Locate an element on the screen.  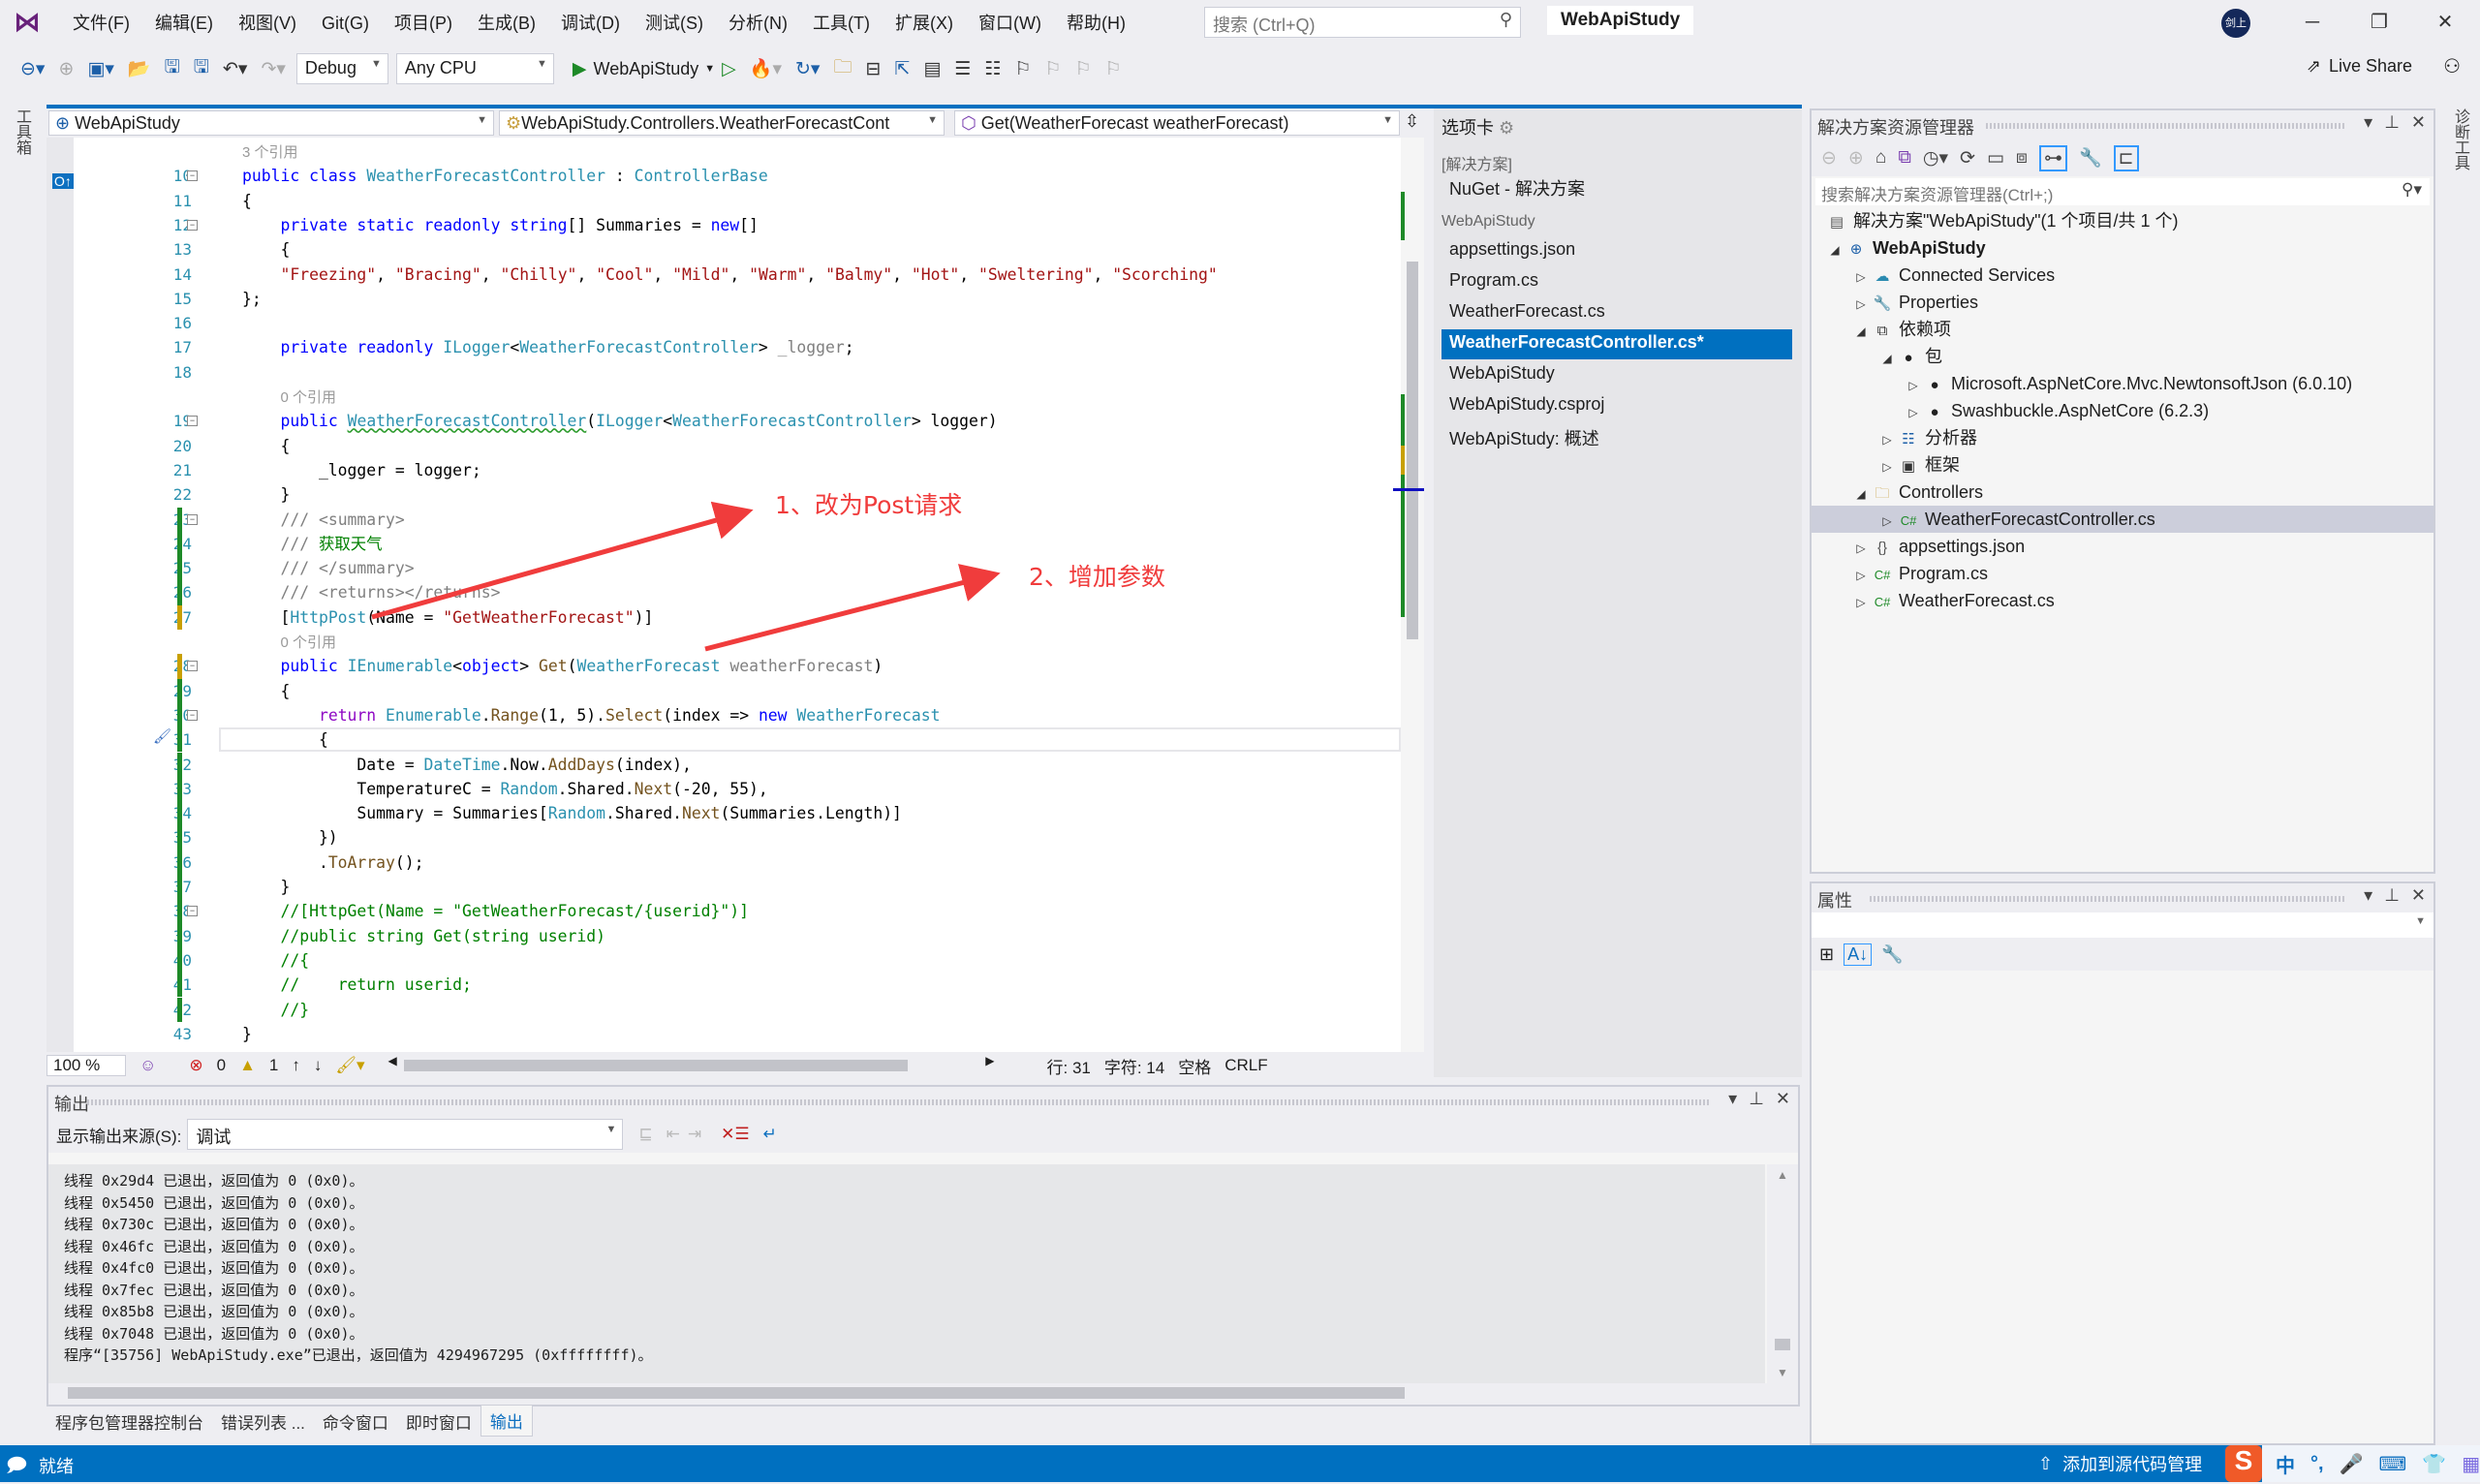
menu-project: 项目(P) is located at coordinates (423, 23).